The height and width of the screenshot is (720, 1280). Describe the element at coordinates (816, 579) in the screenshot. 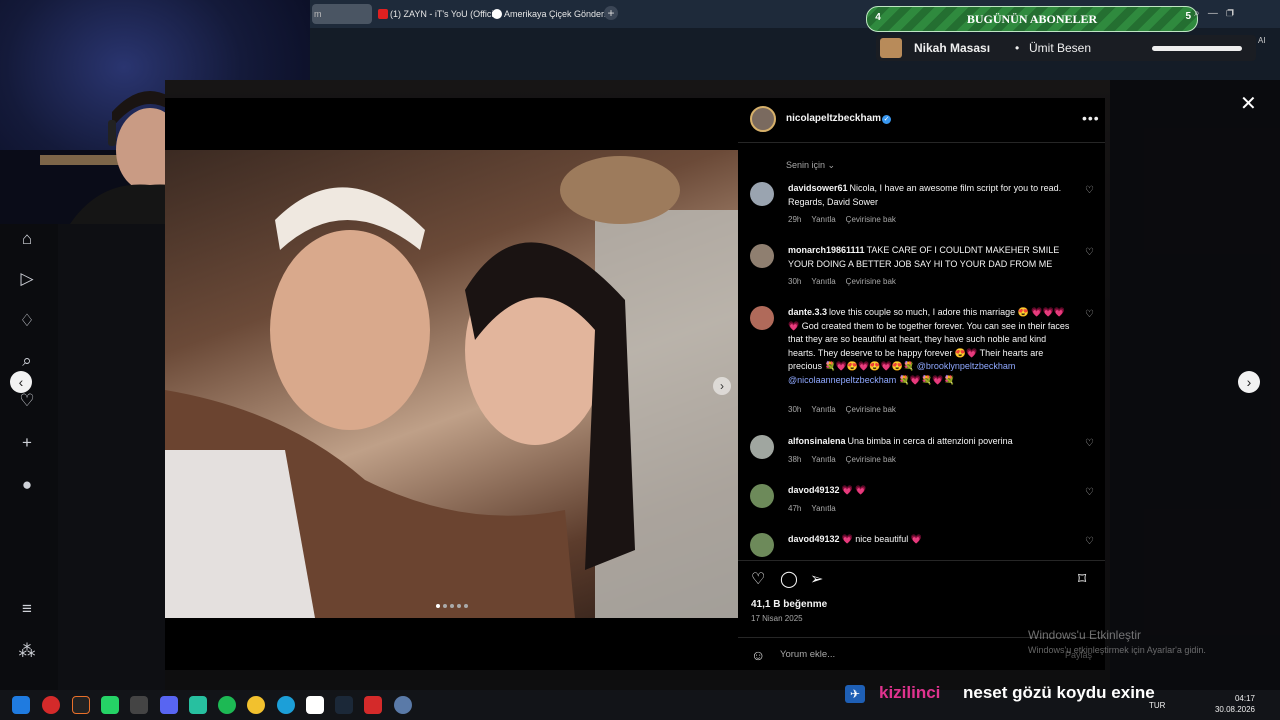

I see `share-icon: ➢` at that location.